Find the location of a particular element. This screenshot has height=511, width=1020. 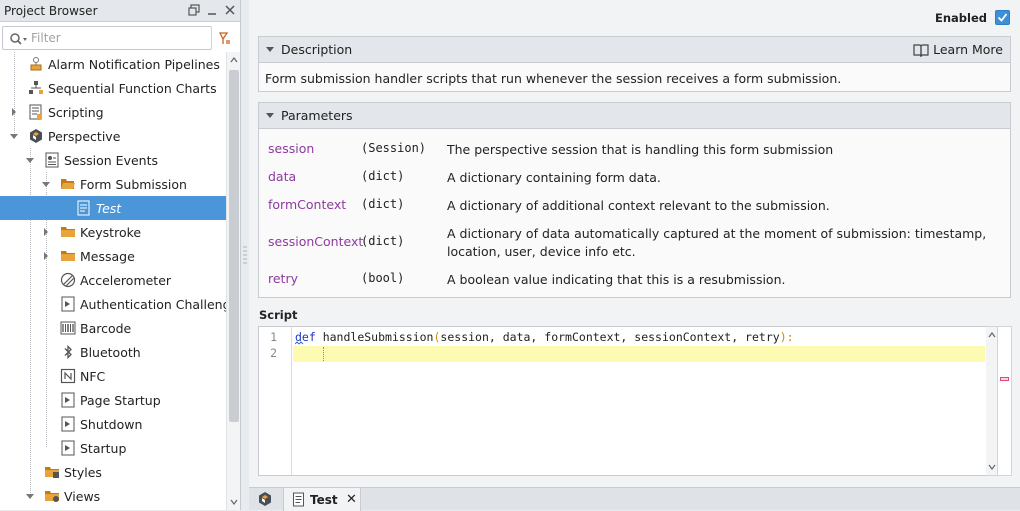

tree-item-label: Views is located at coordinates (82, 496).